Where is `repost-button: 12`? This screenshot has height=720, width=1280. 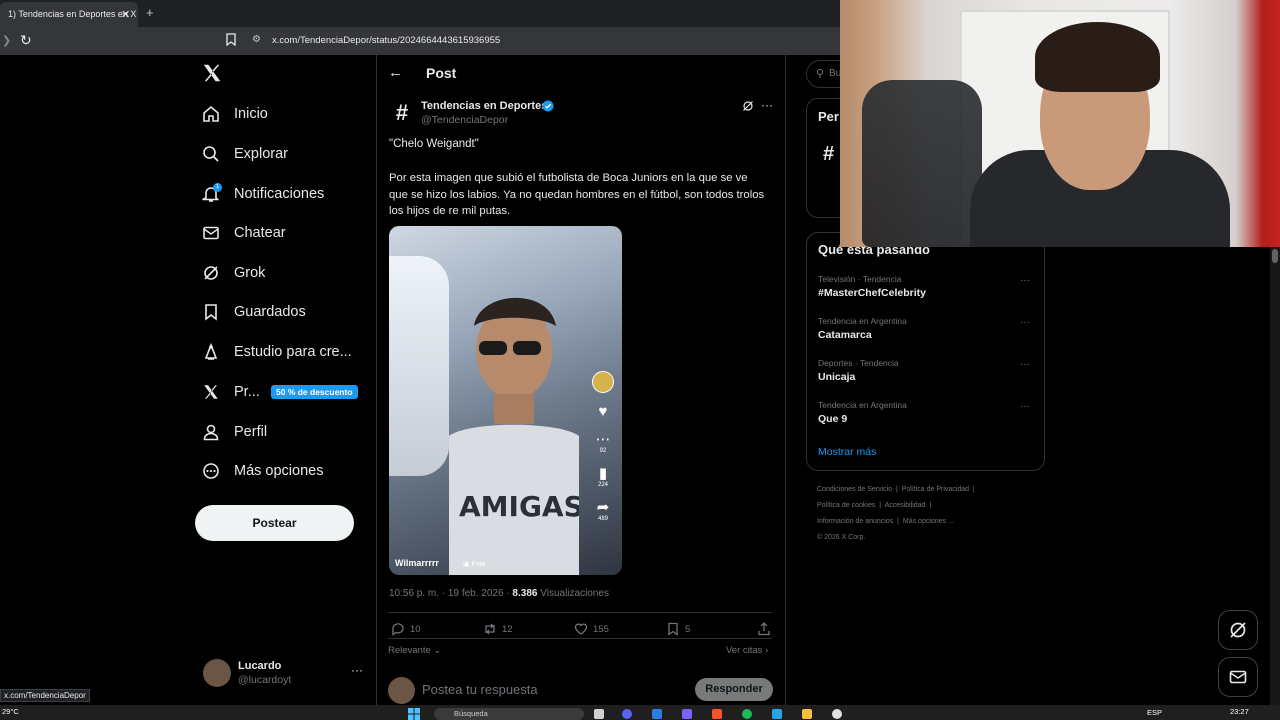 repost-button: 12 is located at coordinates (498, 629).